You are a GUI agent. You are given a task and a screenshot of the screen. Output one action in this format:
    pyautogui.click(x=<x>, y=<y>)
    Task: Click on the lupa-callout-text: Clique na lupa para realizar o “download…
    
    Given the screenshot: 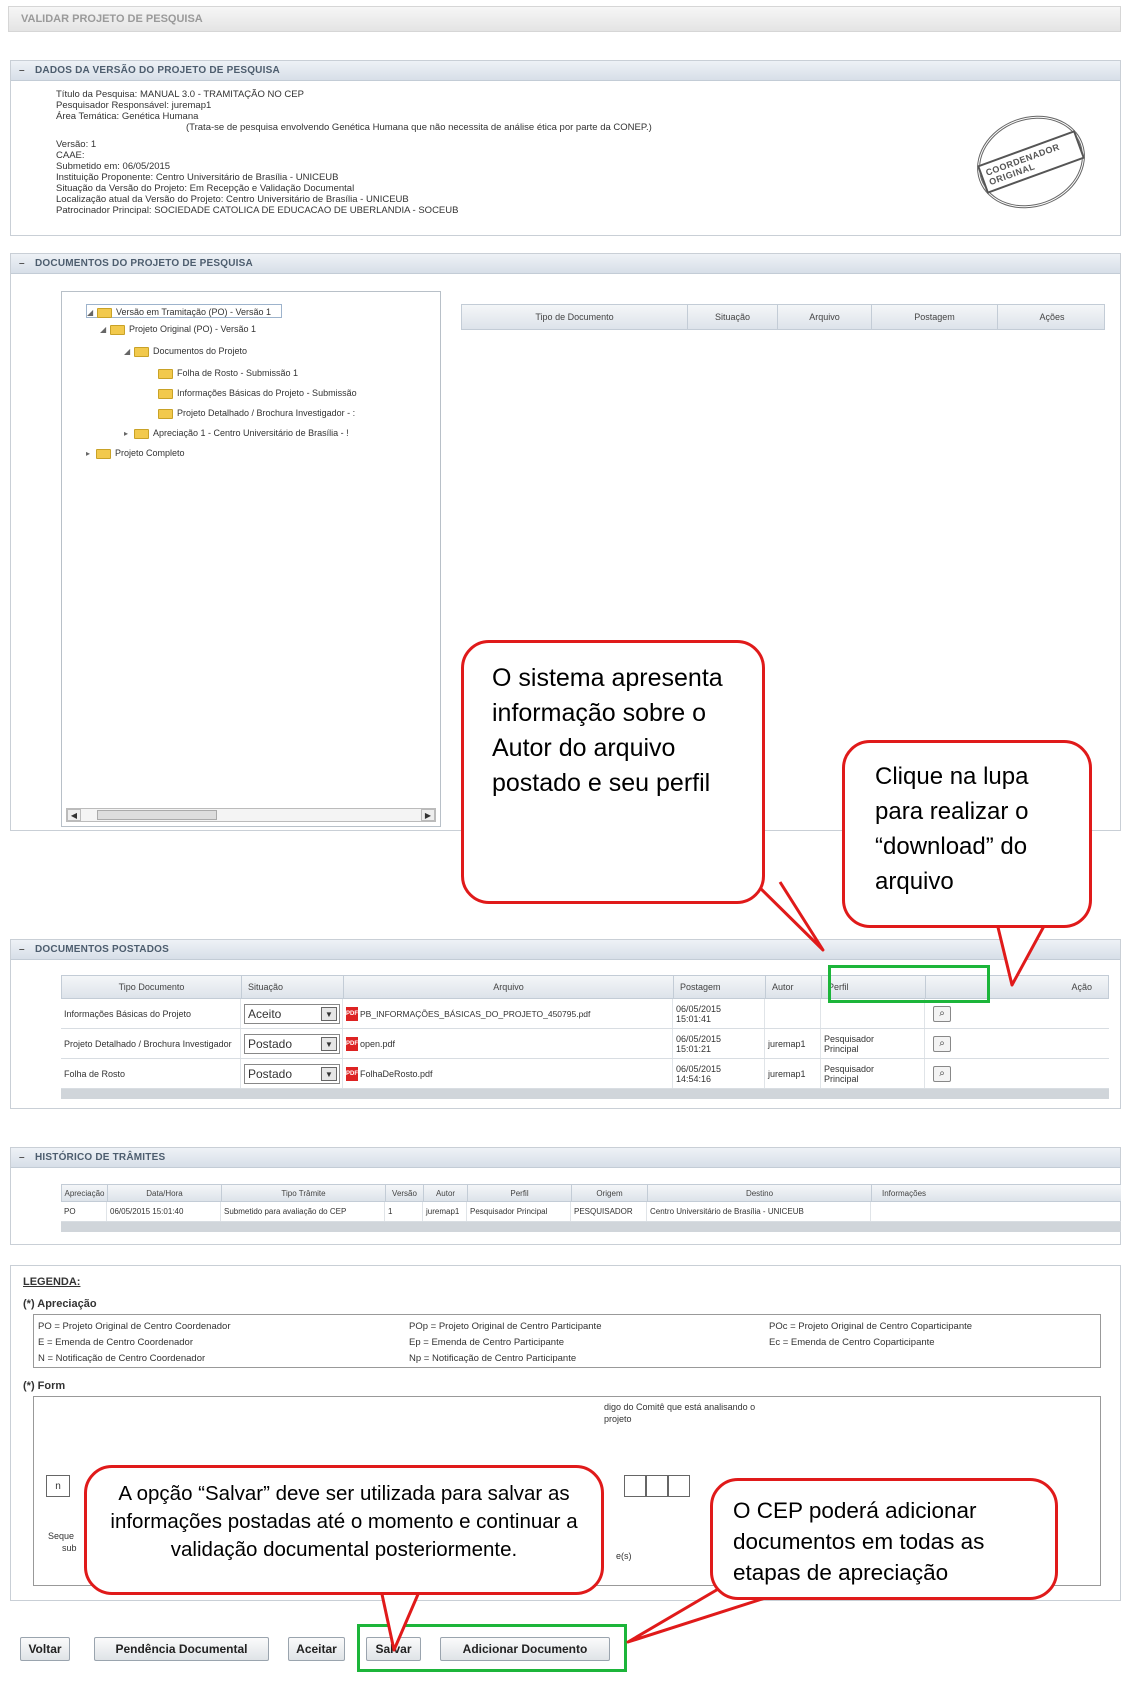 What is the action you would take?
    pyautogui.click(x=952, y=829)
    